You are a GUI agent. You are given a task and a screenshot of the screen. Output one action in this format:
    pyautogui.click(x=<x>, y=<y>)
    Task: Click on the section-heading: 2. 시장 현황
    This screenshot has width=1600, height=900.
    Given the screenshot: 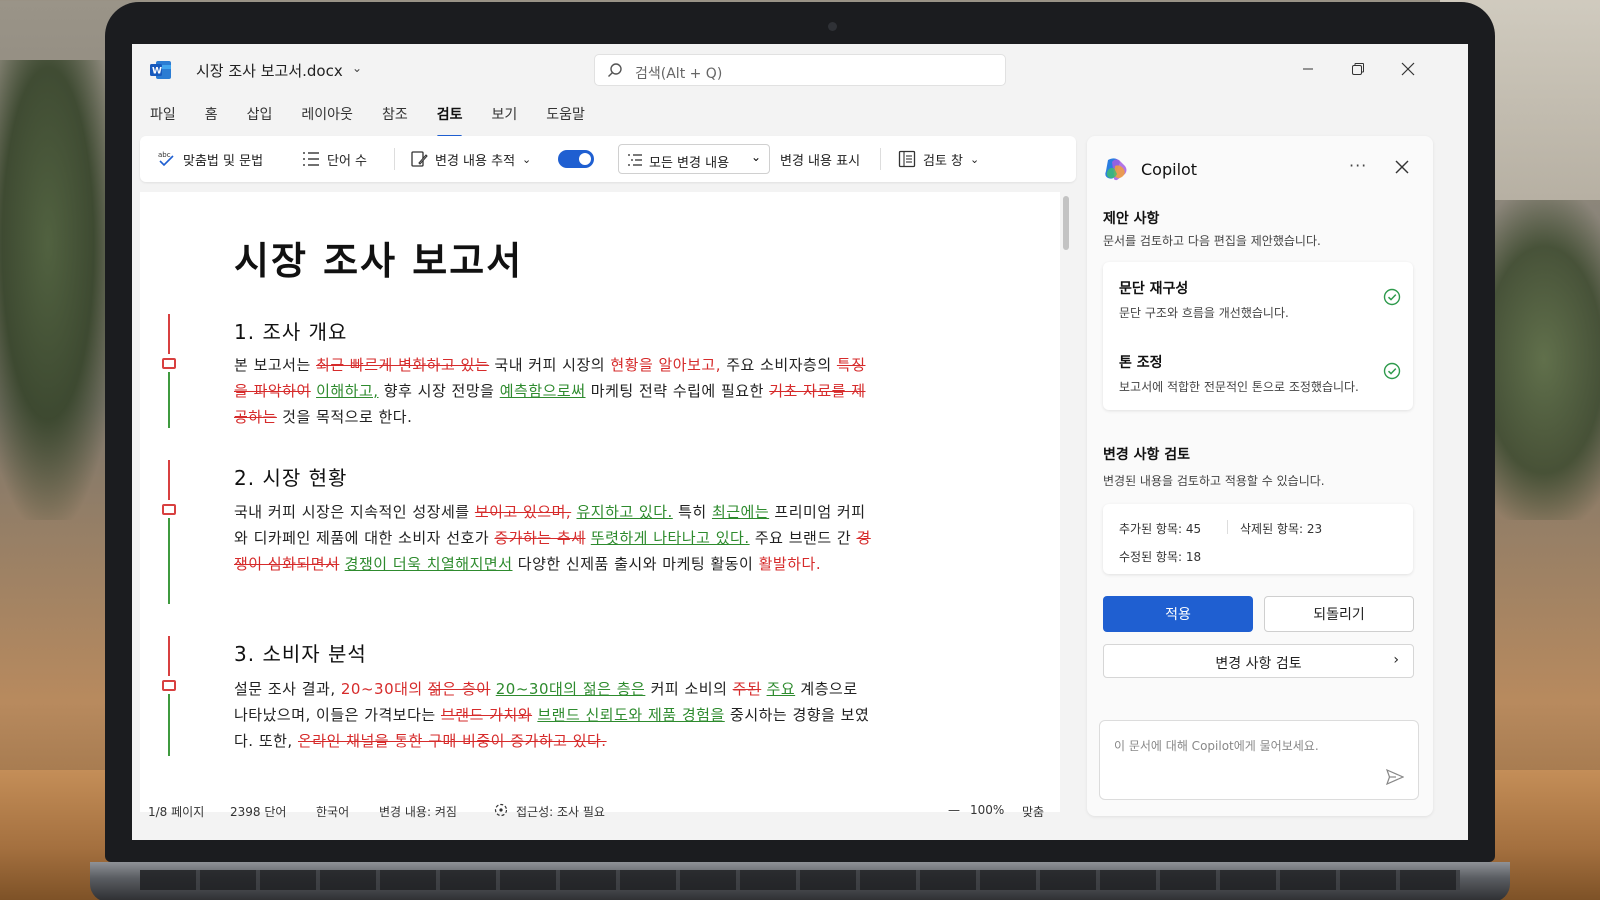 What is the action you would take?
    pyautogui.click(x=291, y=478)
    